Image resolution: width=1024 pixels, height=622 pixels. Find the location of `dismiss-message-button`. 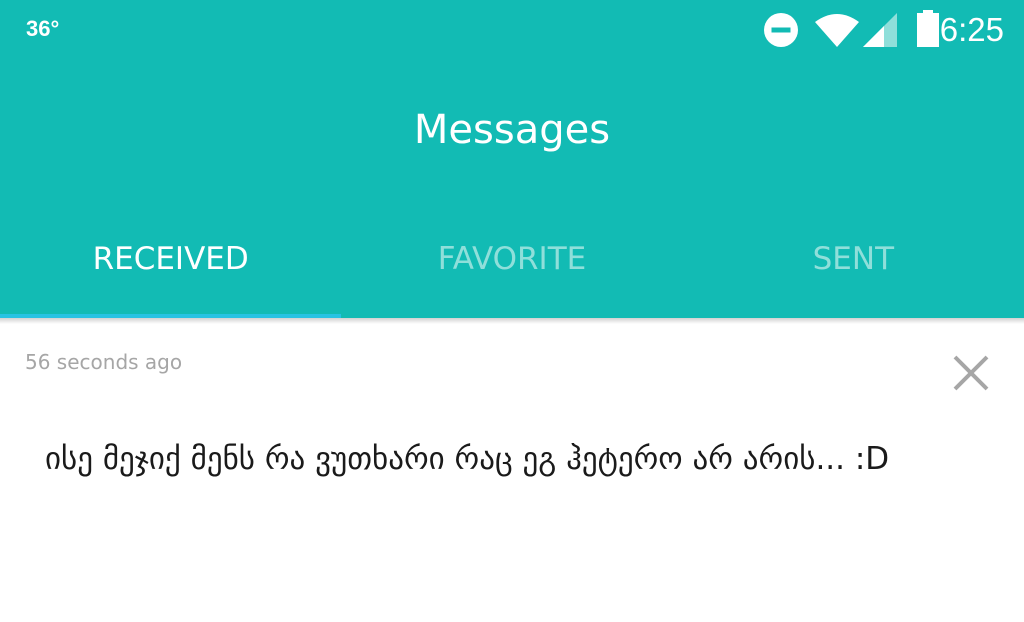

dismiss-message-button is located at coordinates (971, 373).